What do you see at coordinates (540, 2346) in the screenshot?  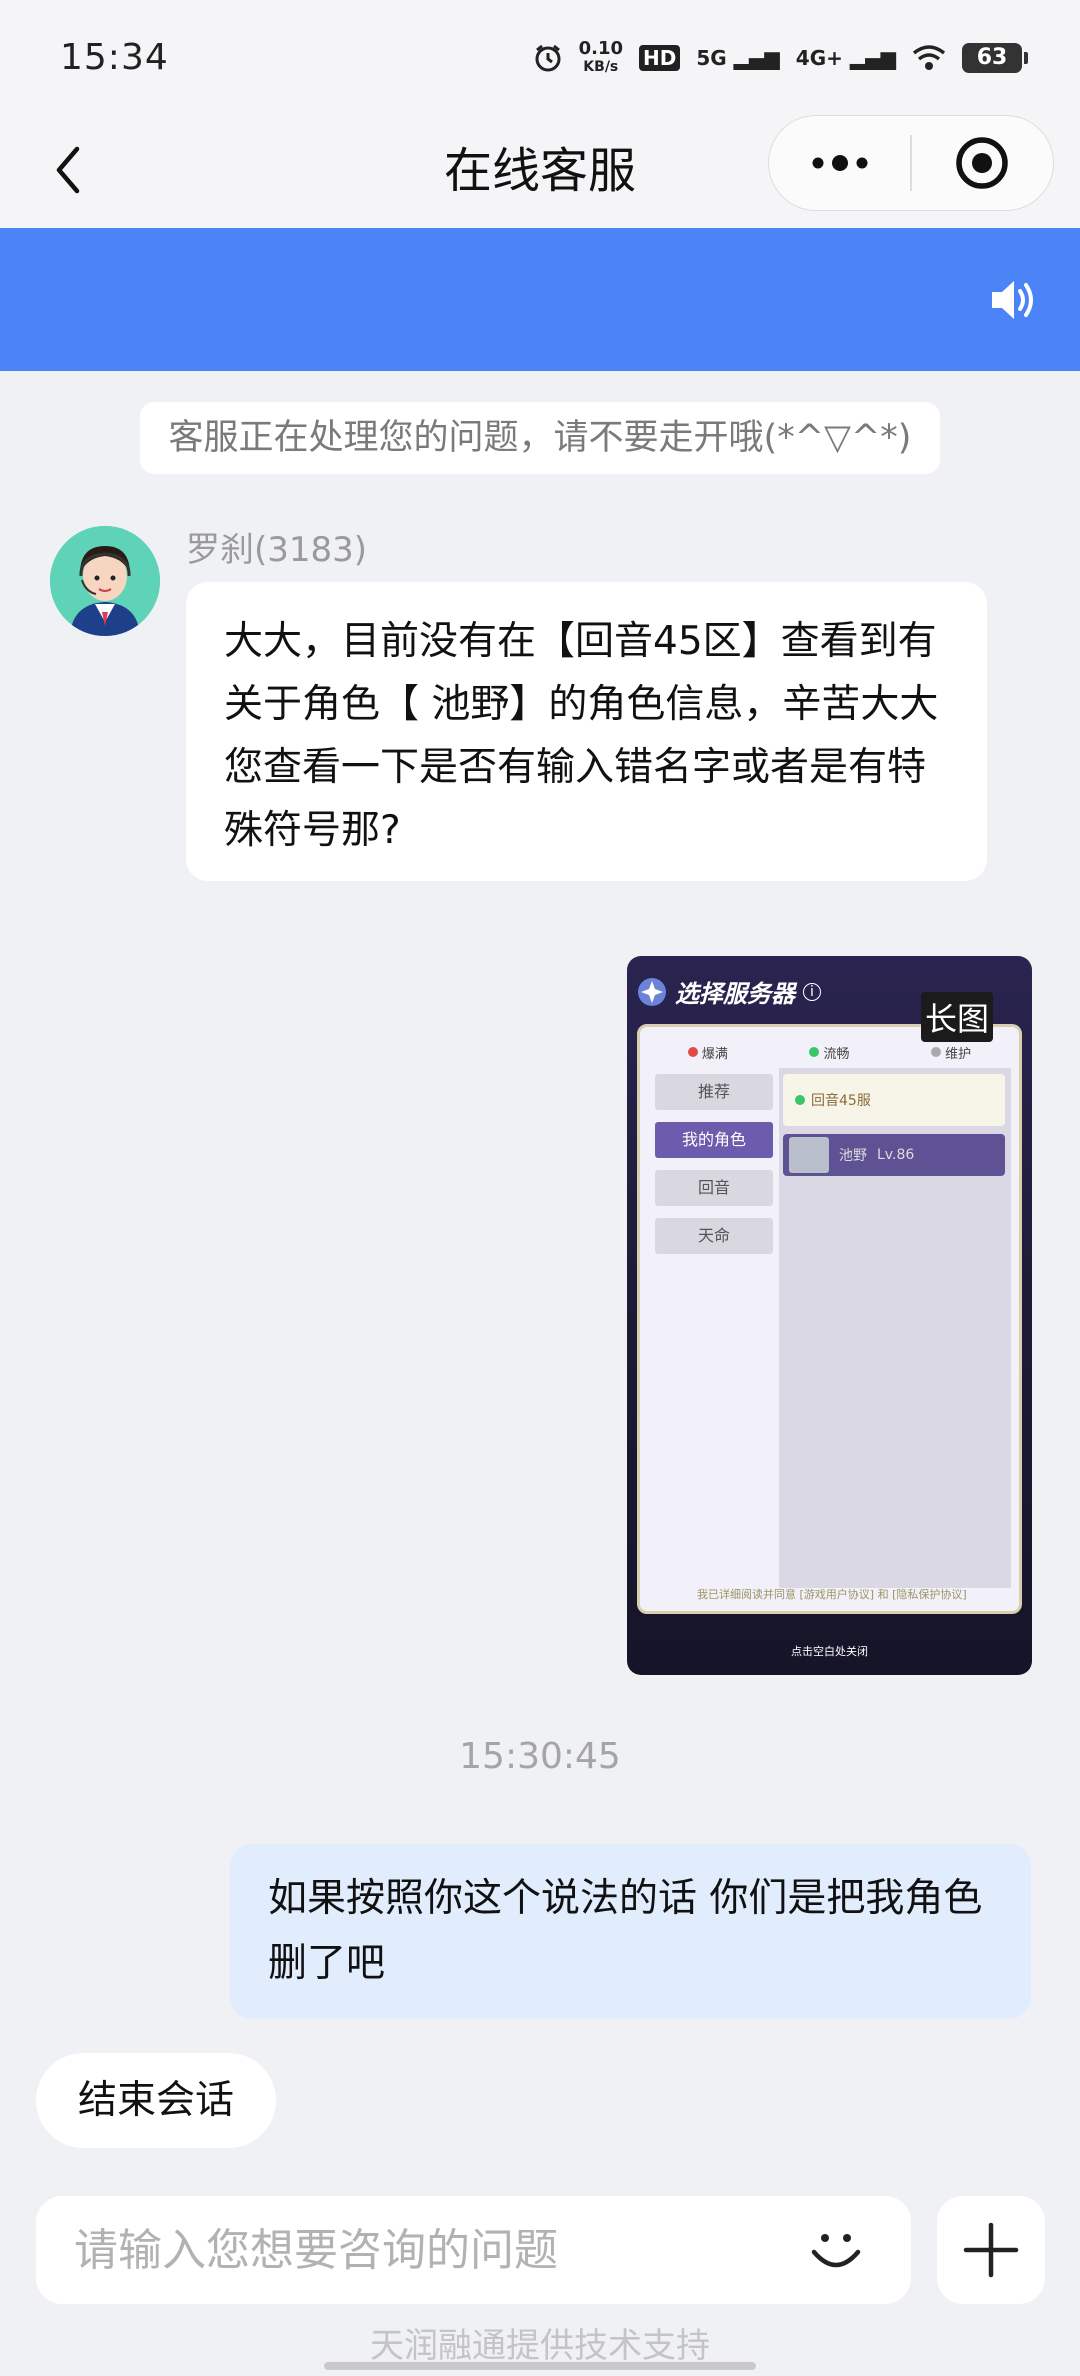 I see `tech-support-footer: 天润融通提供技术支持` at bounding box center [540, 2346].